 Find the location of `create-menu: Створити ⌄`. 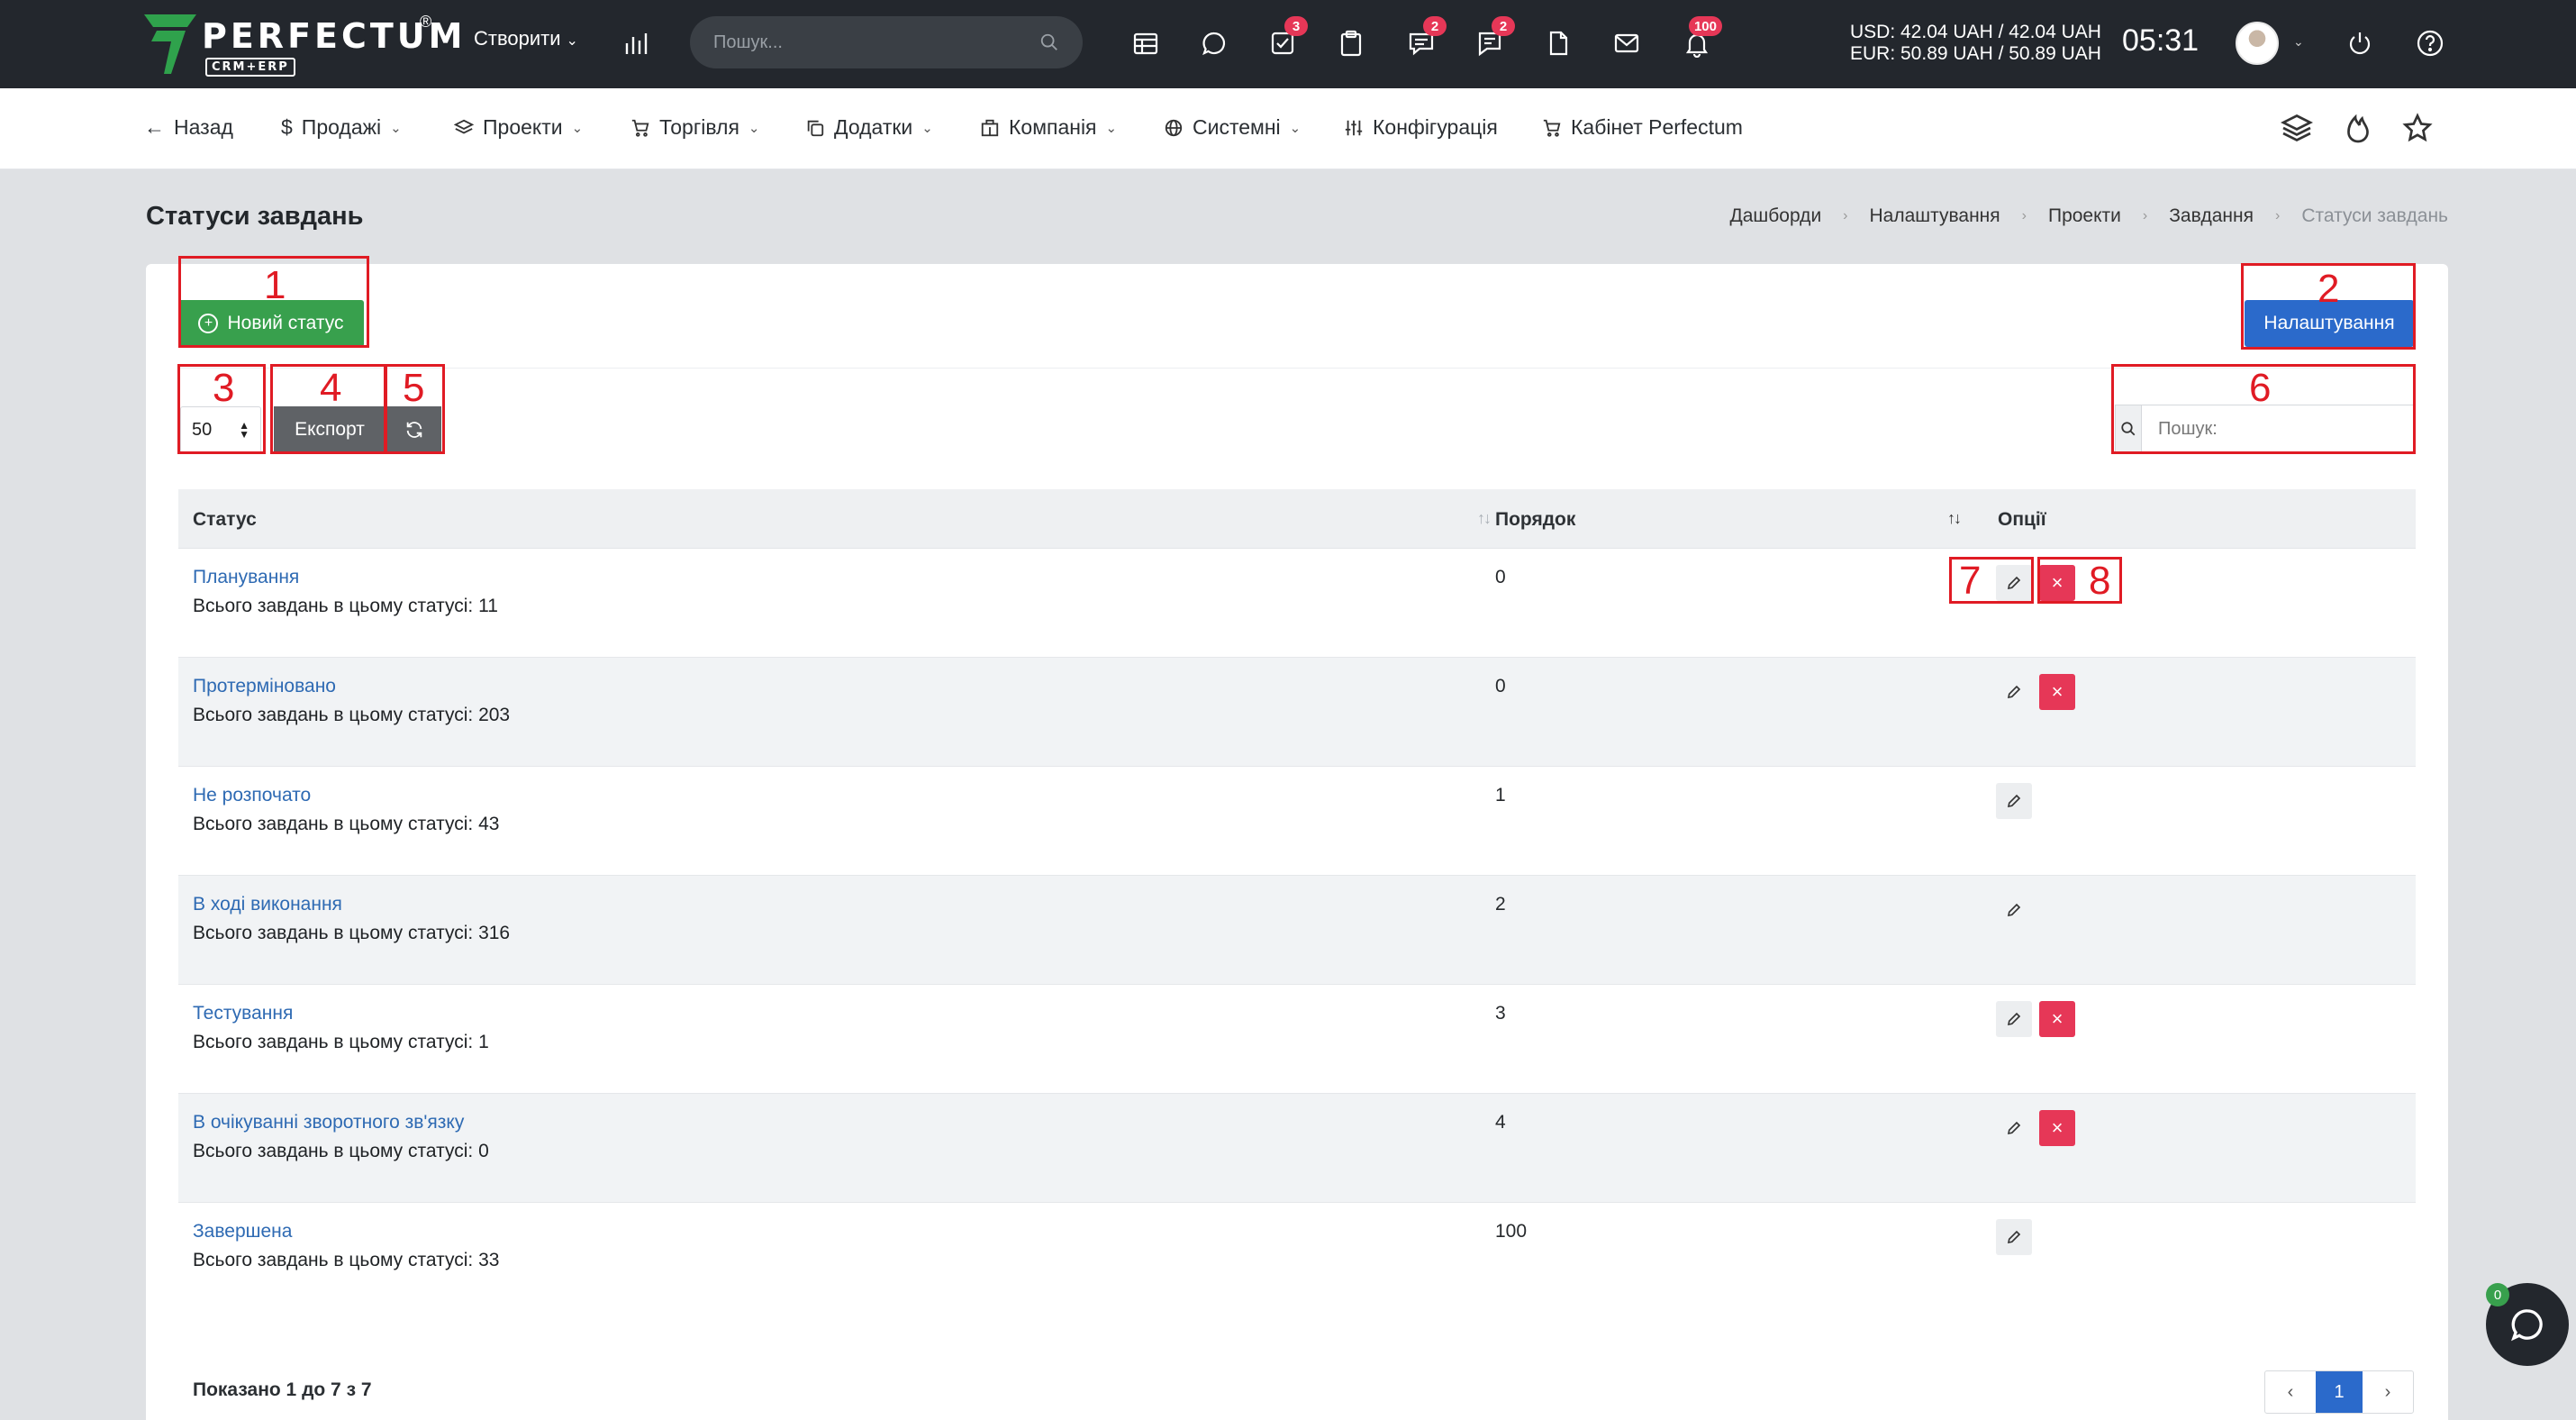

create-menu: Створити ⌄ is located at coordinates (526, 38).